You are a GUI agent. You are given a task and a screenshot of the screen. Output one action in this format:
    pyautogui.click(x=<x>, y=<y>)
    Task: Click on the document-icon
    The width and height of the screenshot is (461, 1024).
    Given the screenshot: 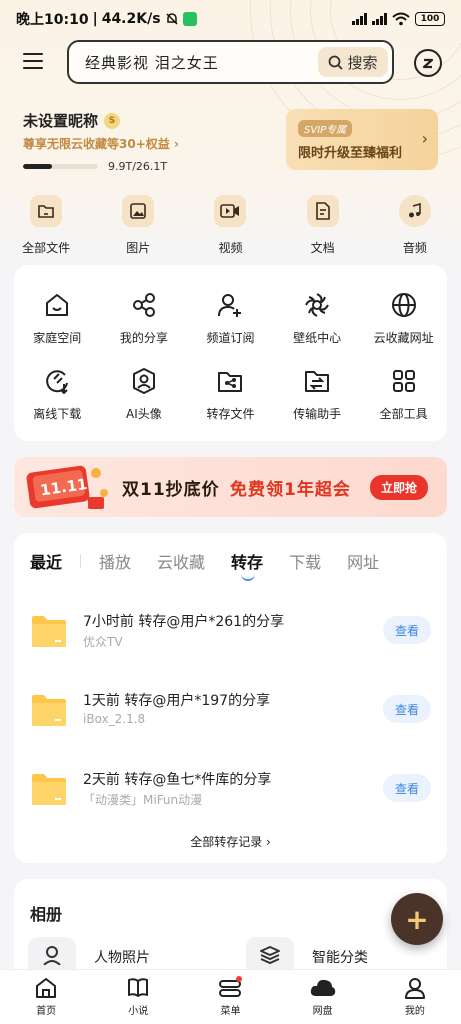 What is the action you would take?
    pyautogui.click(x=322, y=211)
    